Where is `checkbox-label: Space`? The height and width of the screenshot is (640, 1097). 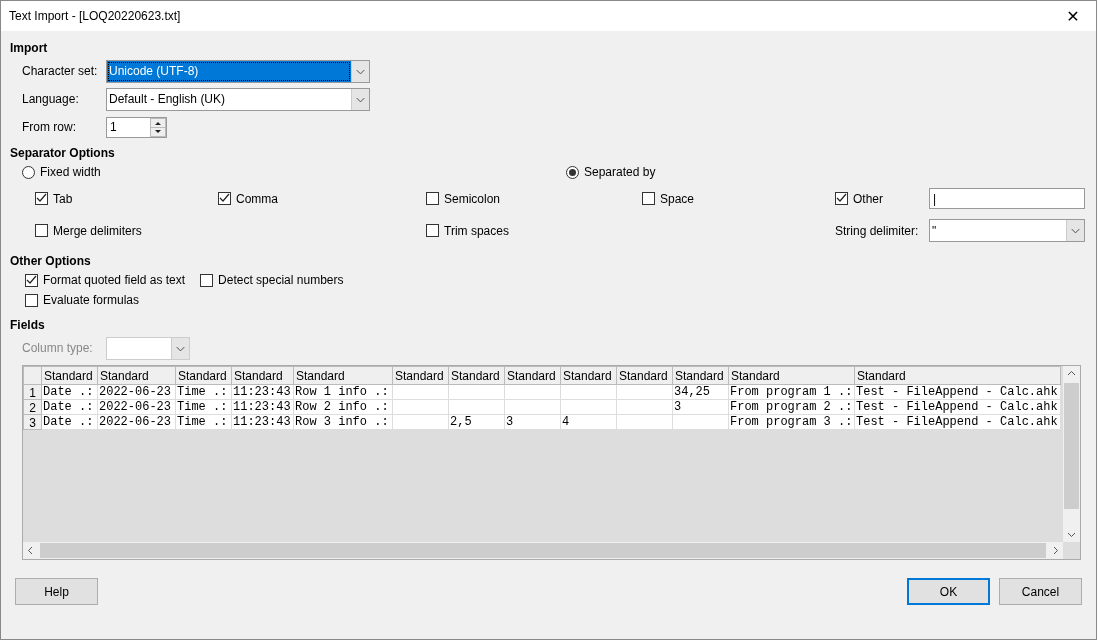
checkbox-label: Space is located at coordinates (677, 198).